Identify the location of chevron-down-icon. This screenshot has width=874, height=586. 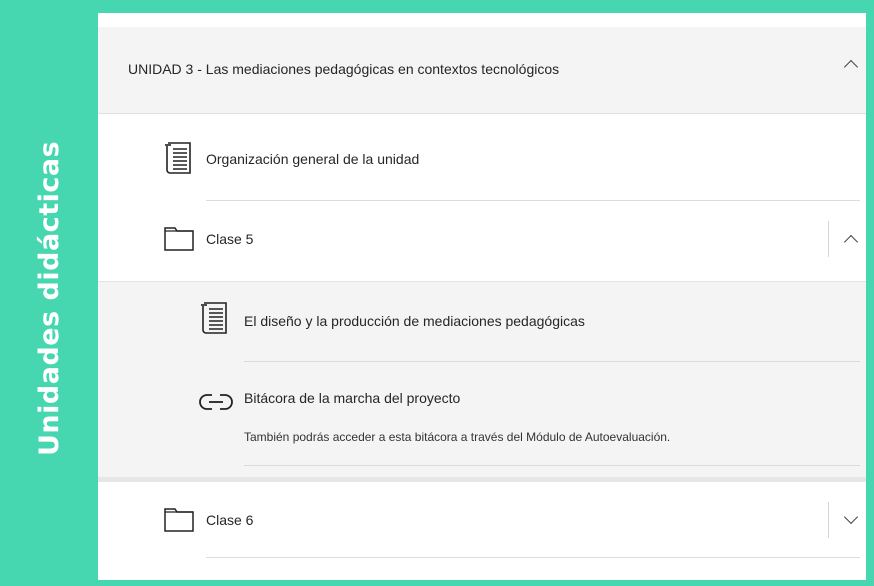
(851, 517).